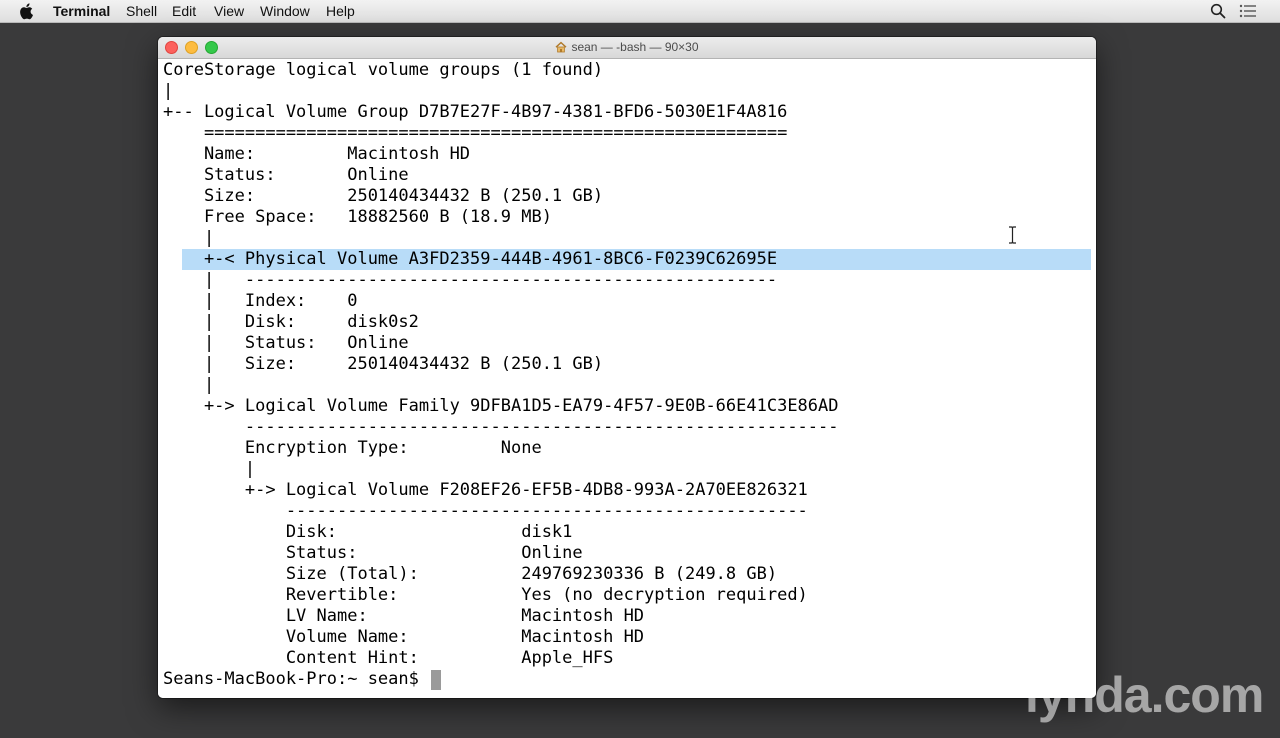 This screenshot has height=738, width=1280. What do you see at coordinates (404, 616) in the screenshot?
I see `terminal-line: LV Name: Macintosh HD` at bounding box center [404, 616].